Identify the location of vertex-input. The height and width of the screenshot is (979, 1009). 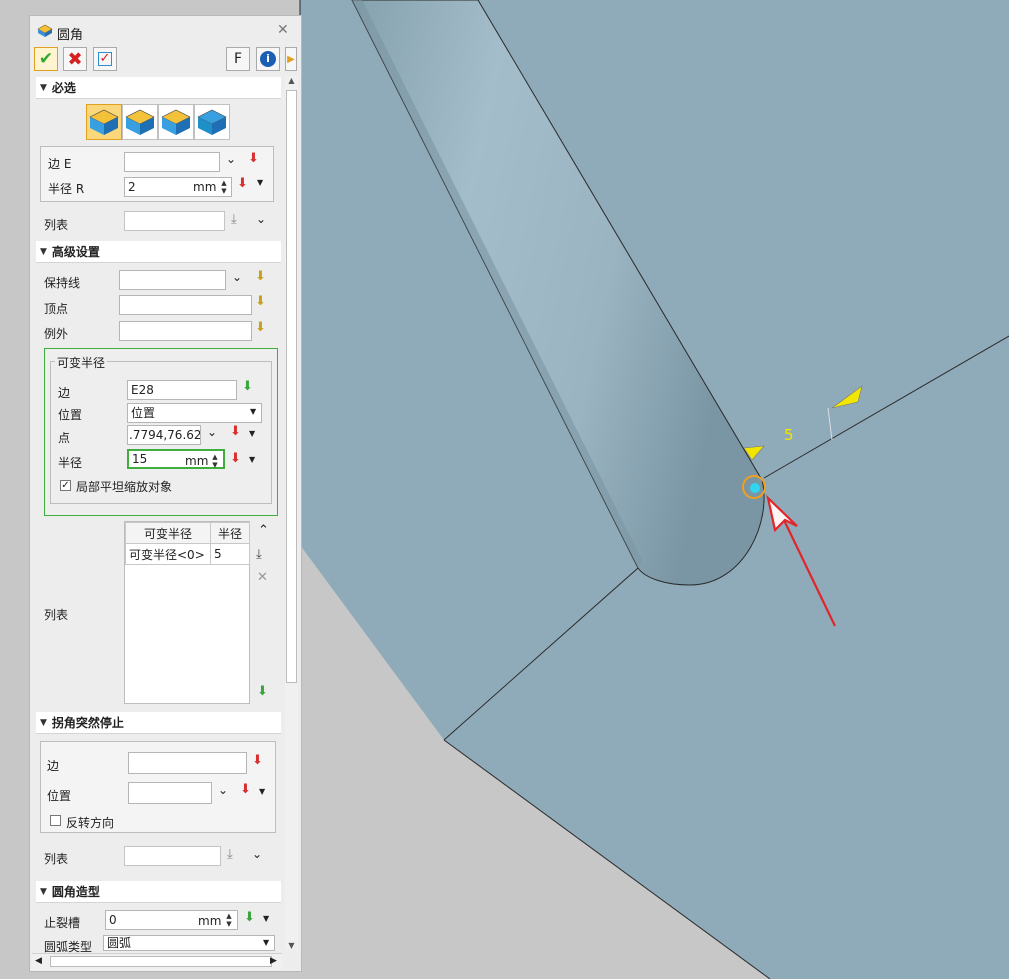
(185, 305).